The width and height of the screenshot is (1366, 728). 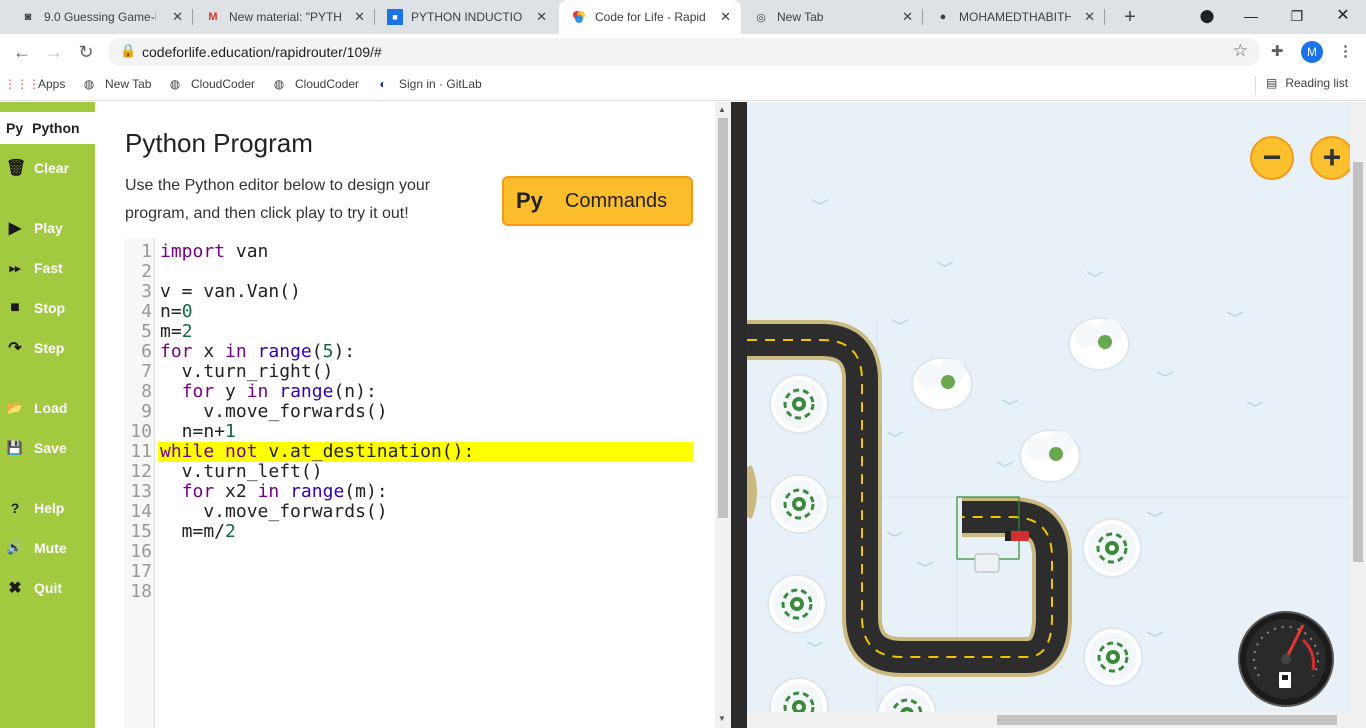 What do you see at coordinates (100, 17) in the screenshot?
I see `tab-guessing-game: ◙ 9.0 Guessing Game-M ✕` at bounding box center [100, 17].